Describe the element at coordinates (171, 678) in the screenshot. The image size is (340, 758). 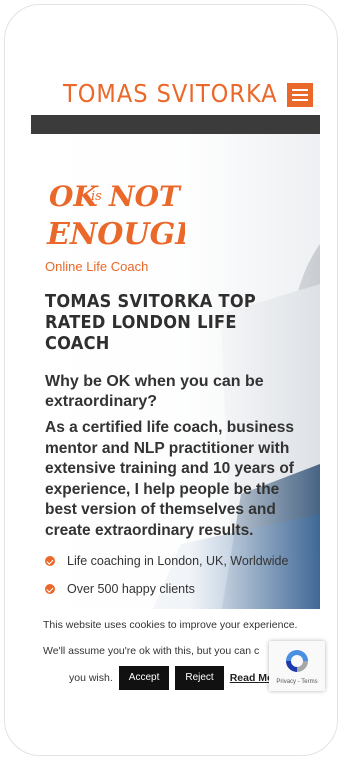
I see `cookie-actions: you wish. Accept Reject Read Mo` at that location.